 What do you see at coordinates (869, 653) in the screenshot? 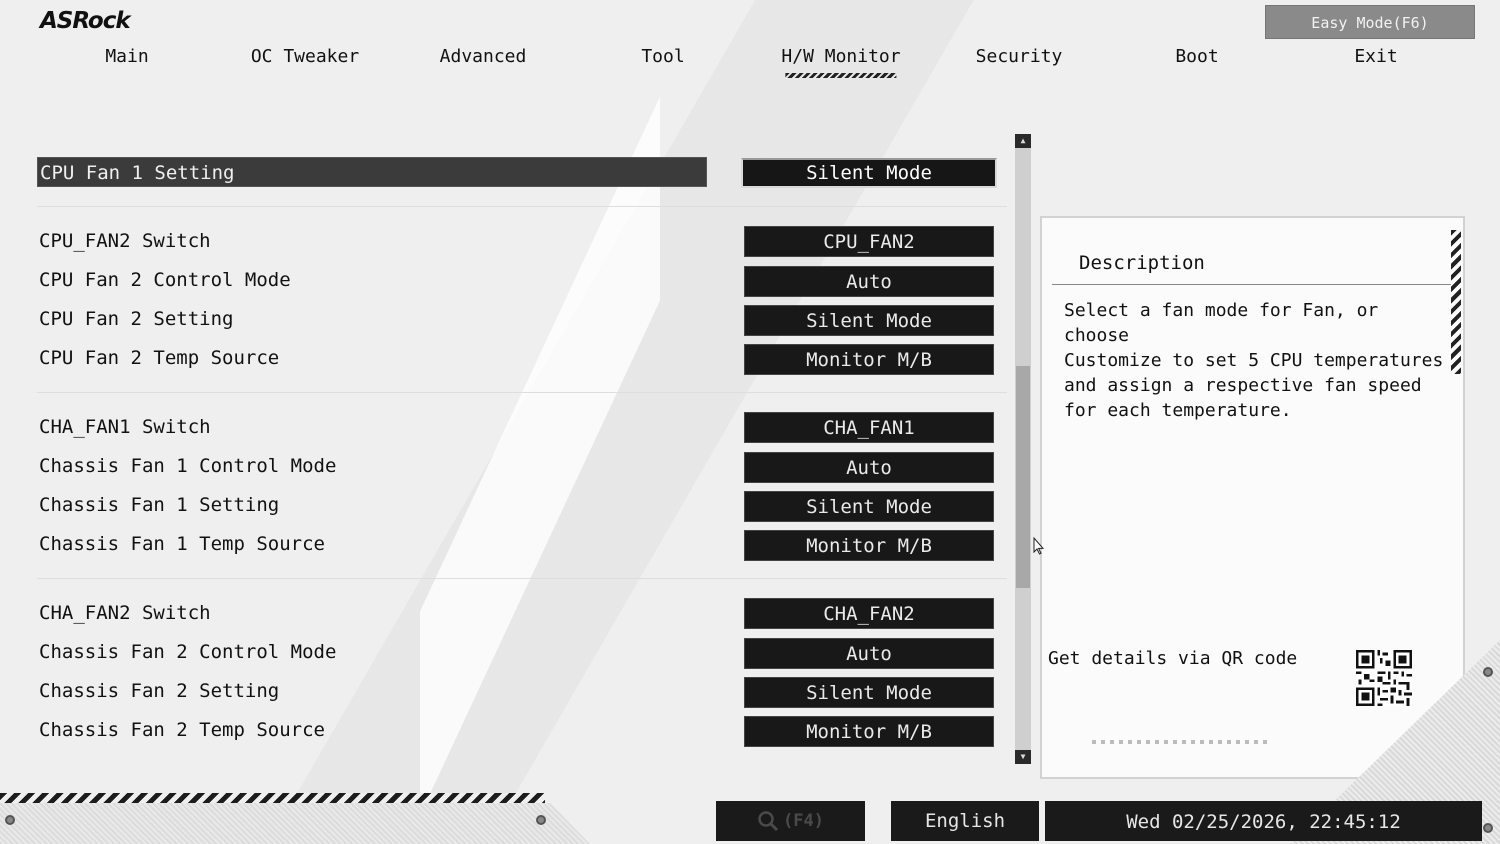
I see `value-chassis-fan2-control-mode: Auto` at bounding box center [869, 653].